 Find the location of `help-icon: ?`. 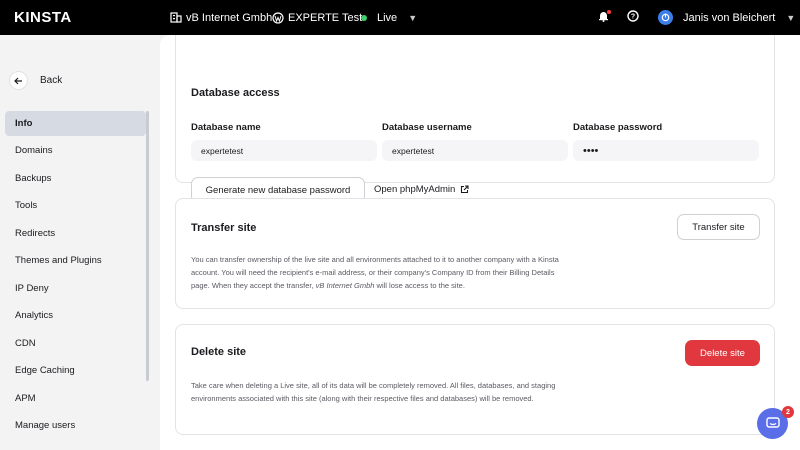

help-icon: ? is located at coordinates (633, 17).